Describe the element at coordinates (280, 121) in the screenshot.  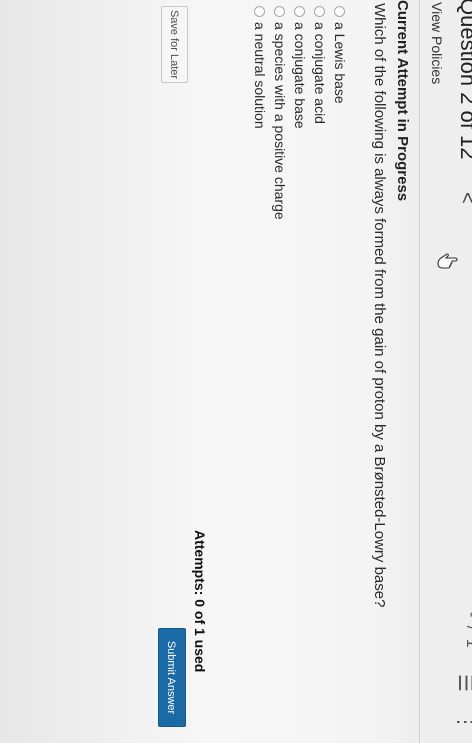
I see `answer-option-label: a species with a positive charge` at that location.